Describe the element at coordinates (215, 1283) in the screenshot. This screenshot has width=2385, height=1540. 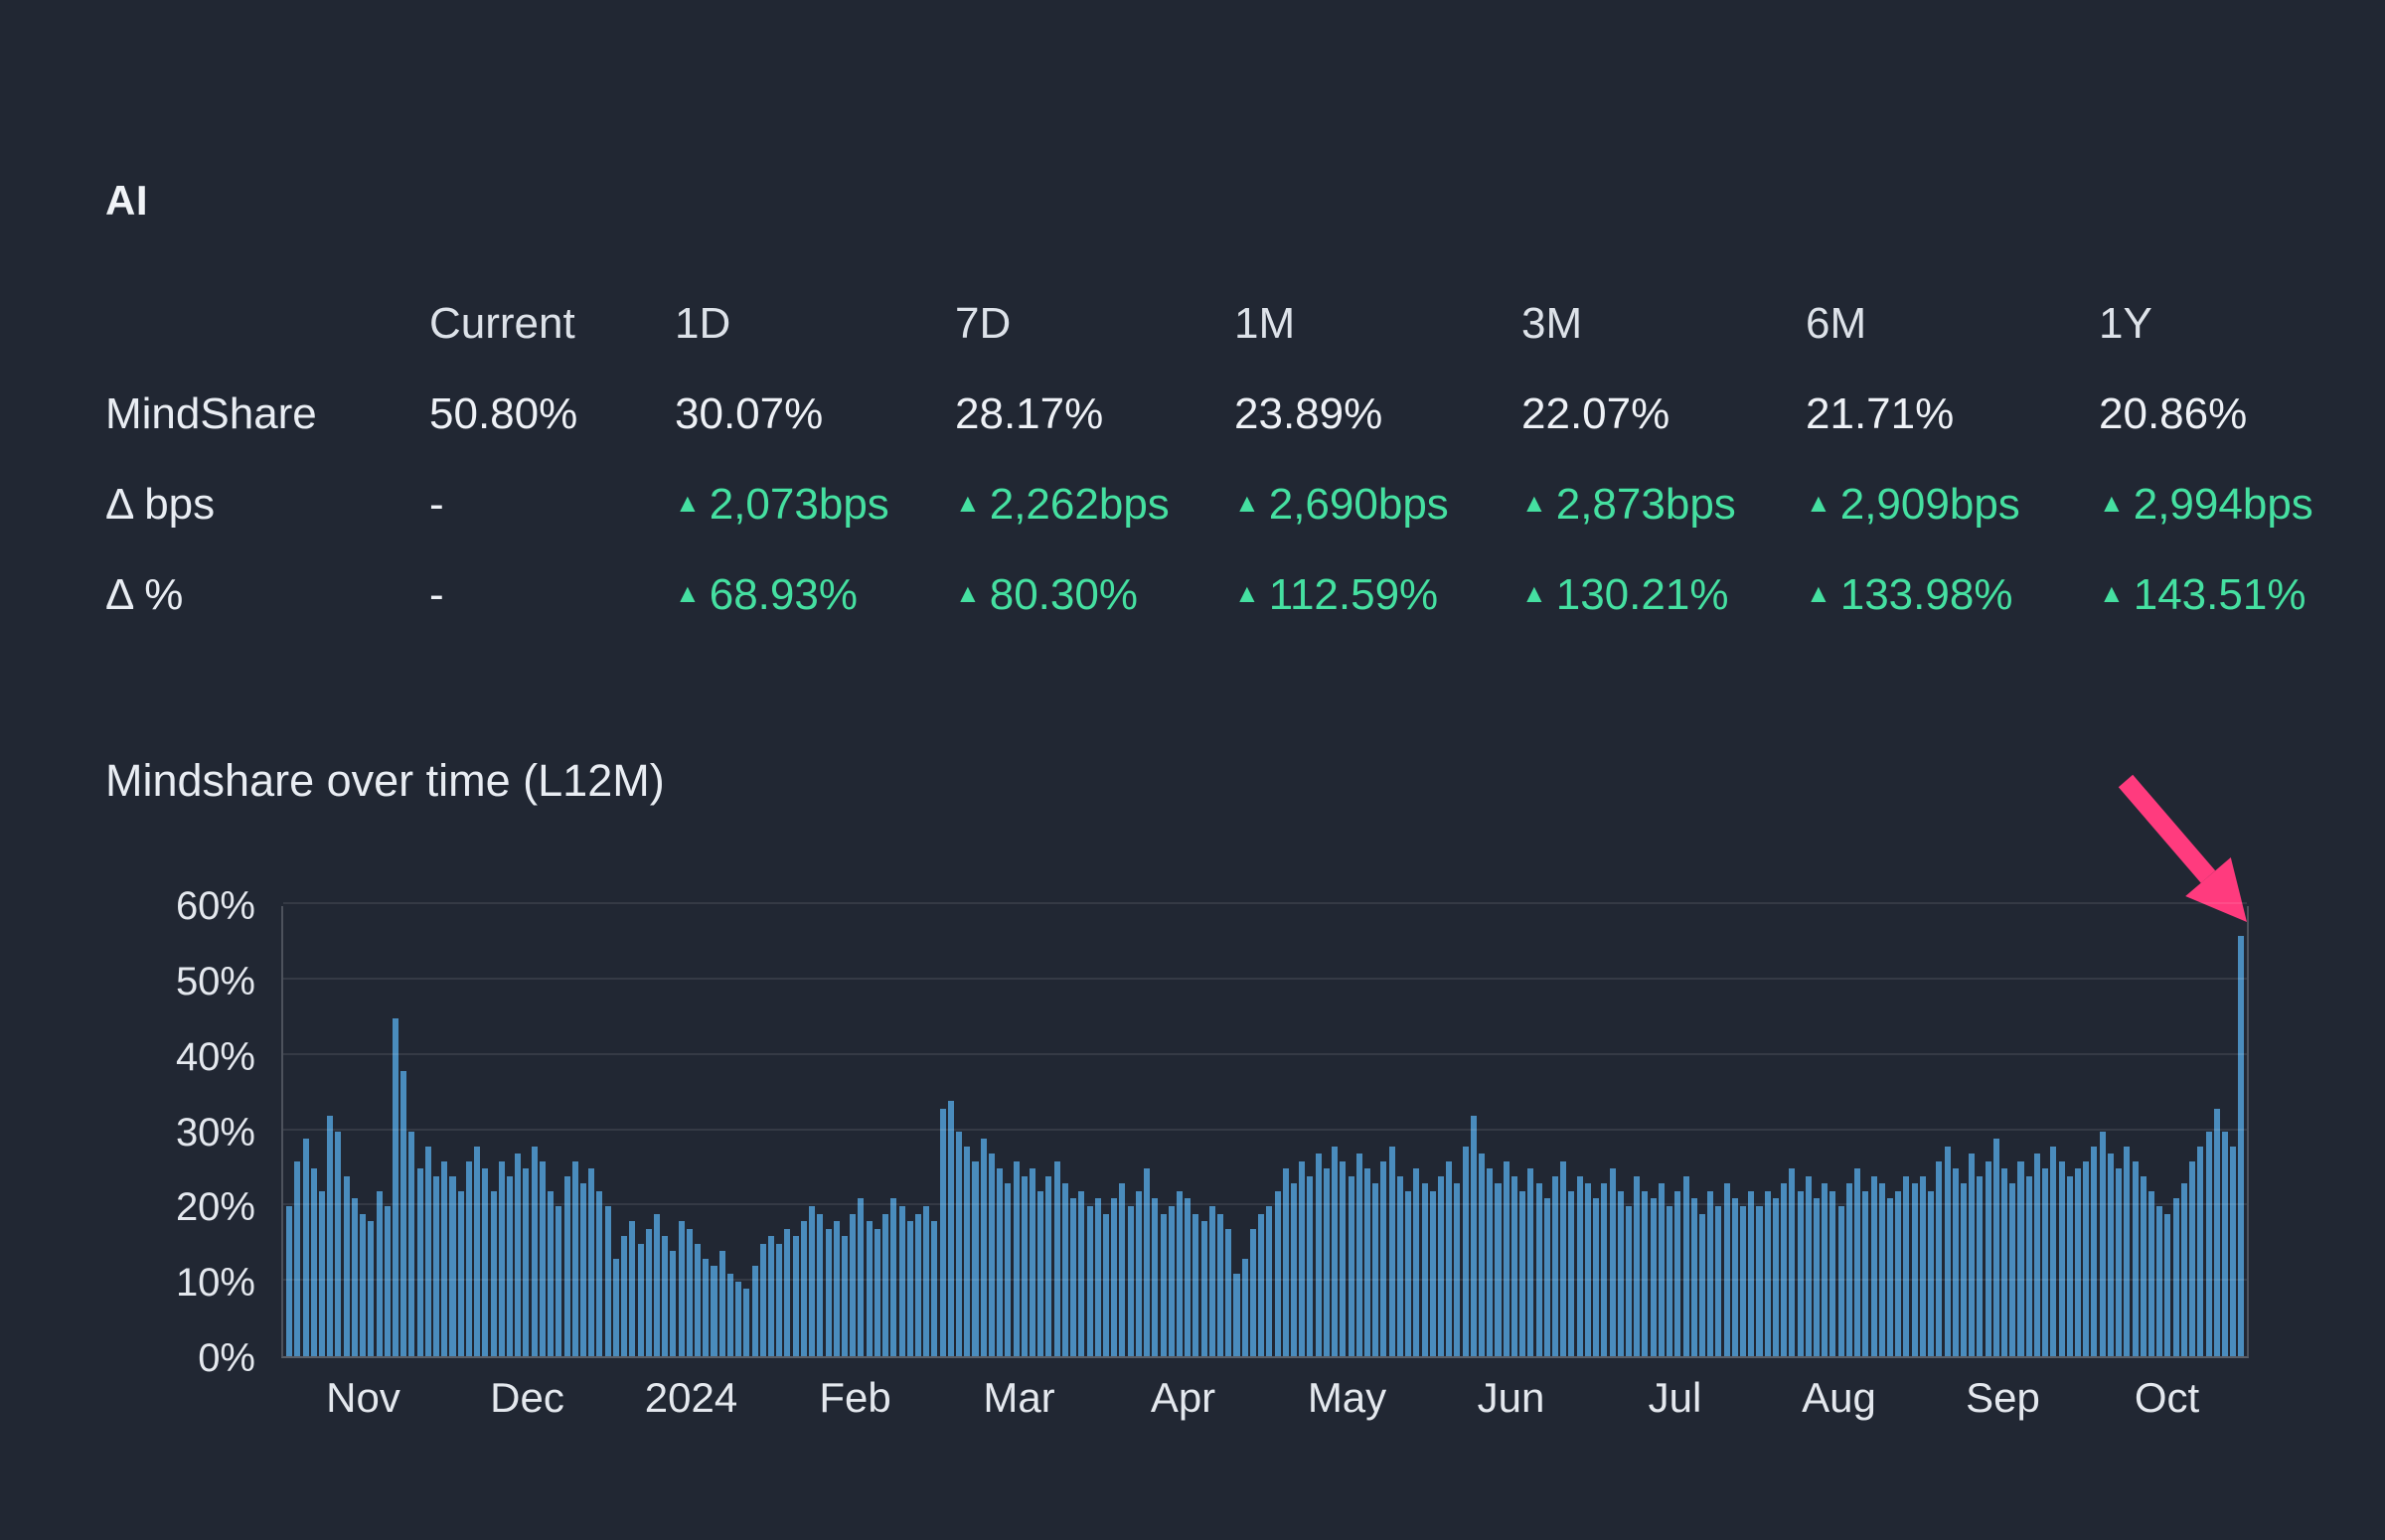
I see `y-axis-label: 10%` at that location.